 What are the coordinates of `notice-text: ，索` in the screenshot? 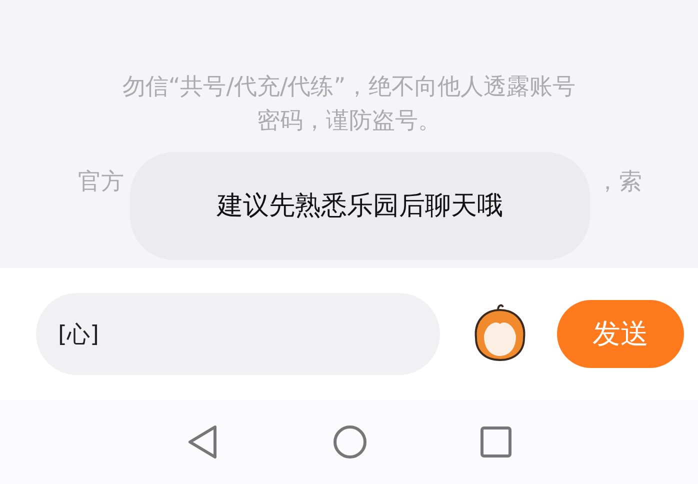 It's located at (619, 182).